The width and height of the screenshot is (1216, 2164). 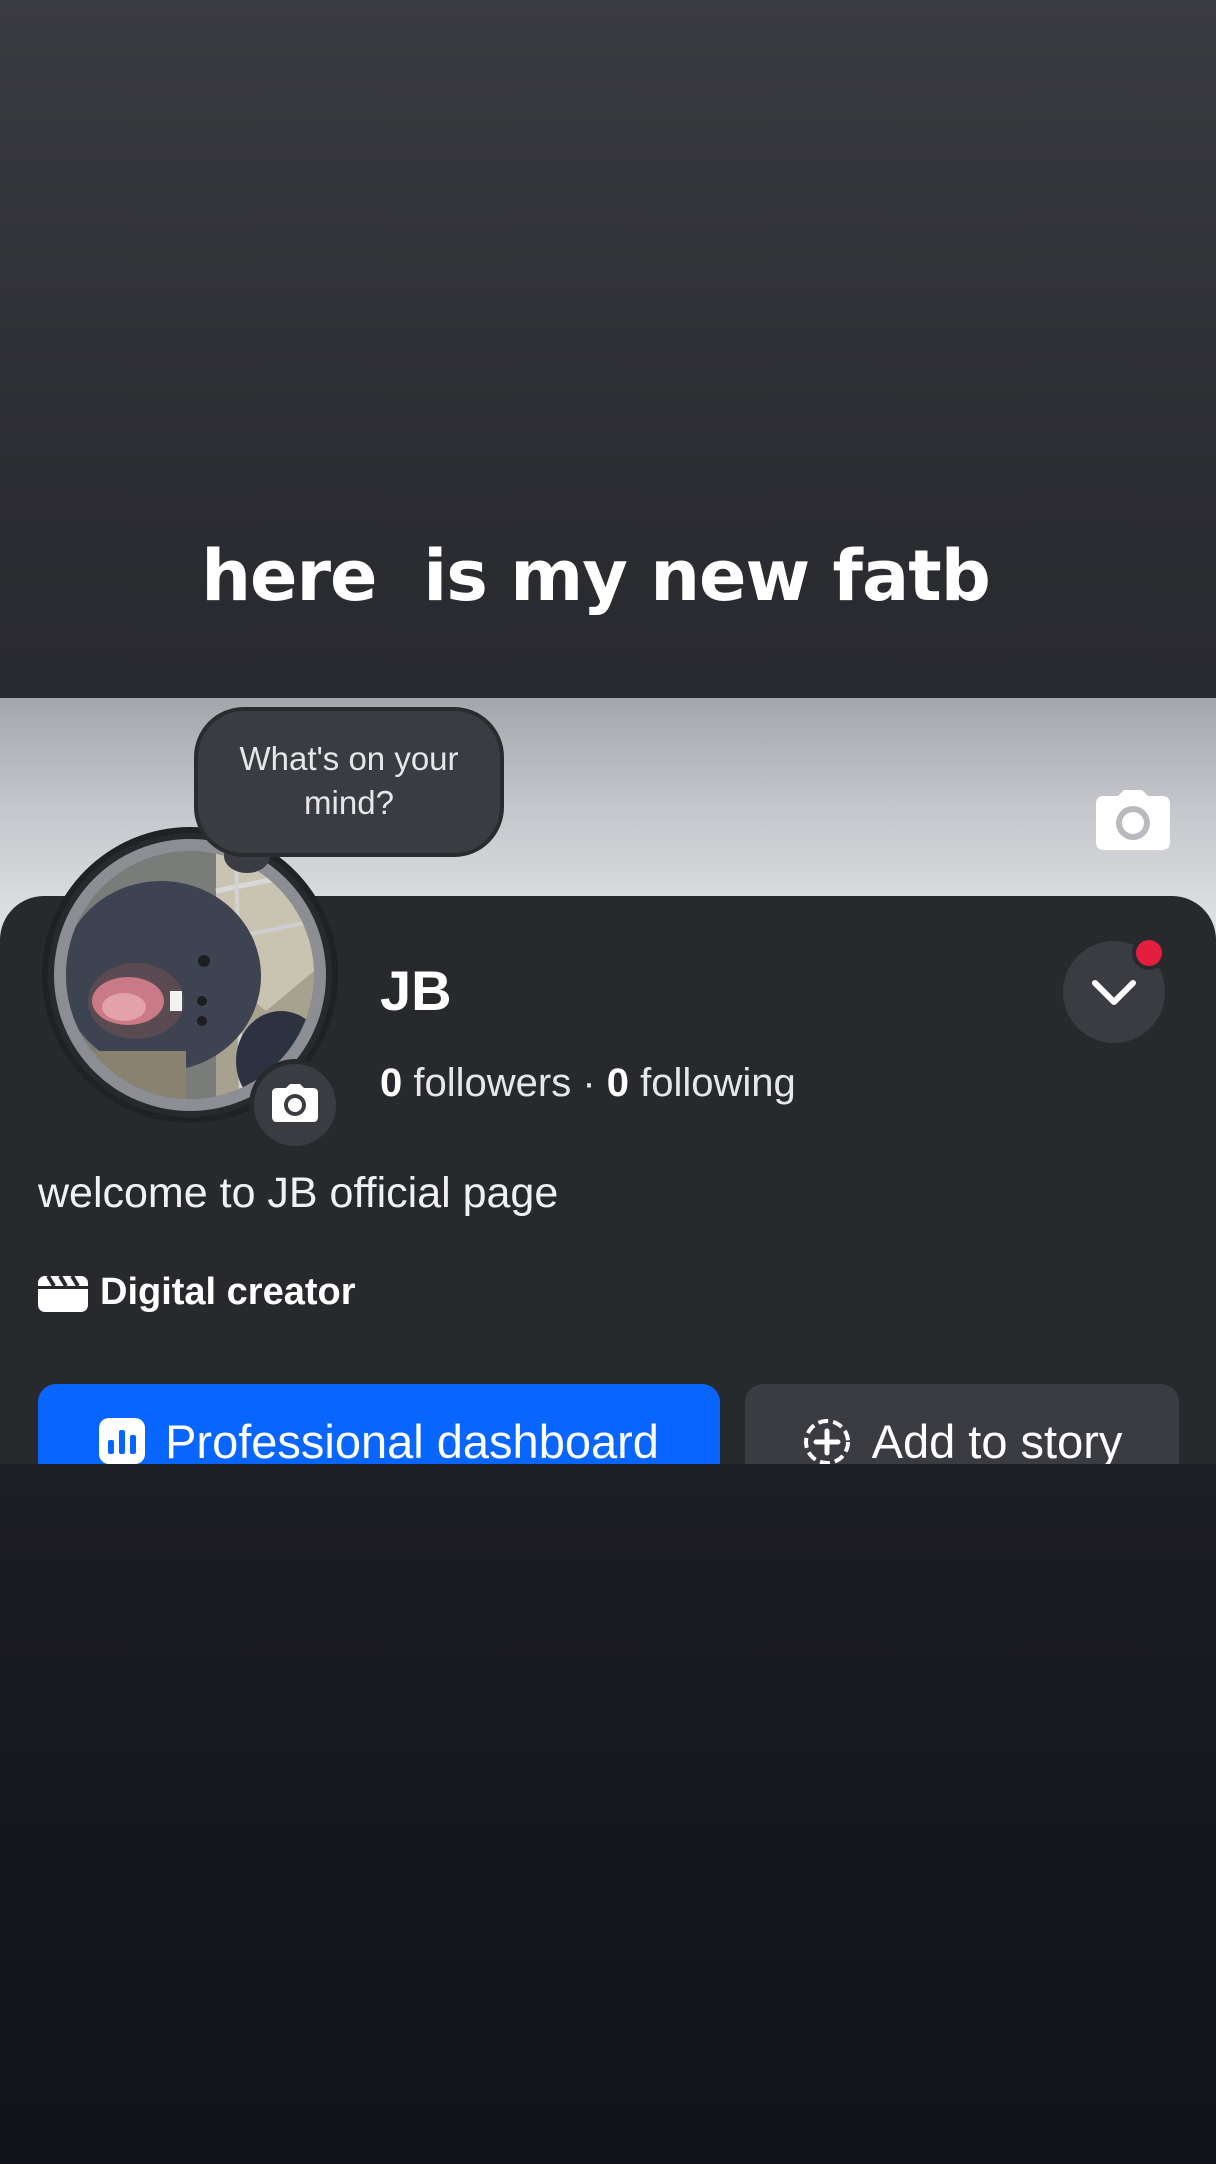 I want to click on followers-count: 0, so click(x=391, y=1083).